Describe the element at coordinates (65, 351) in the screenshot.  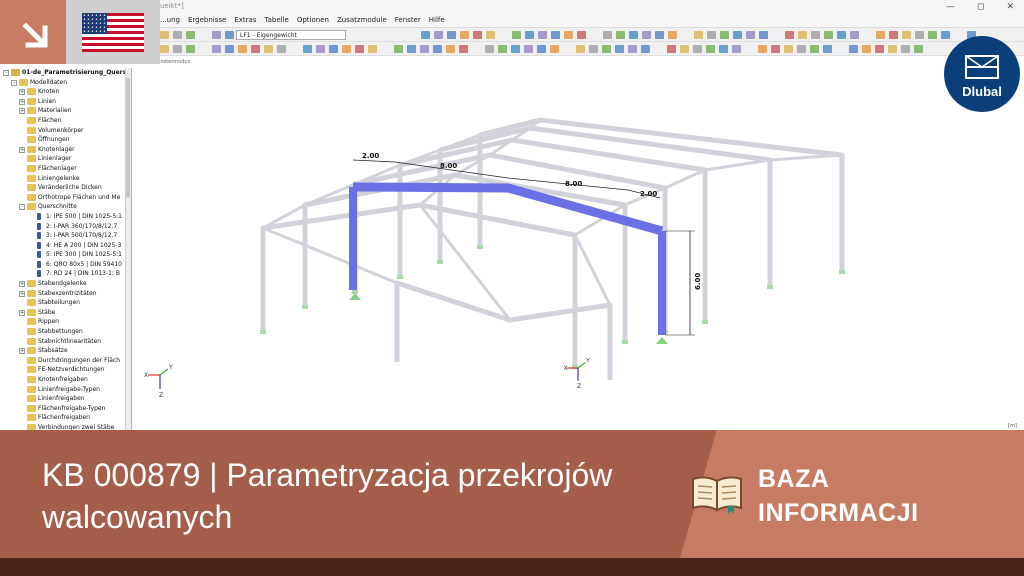
I see `navigator-item: + Stabsätze` at that location.